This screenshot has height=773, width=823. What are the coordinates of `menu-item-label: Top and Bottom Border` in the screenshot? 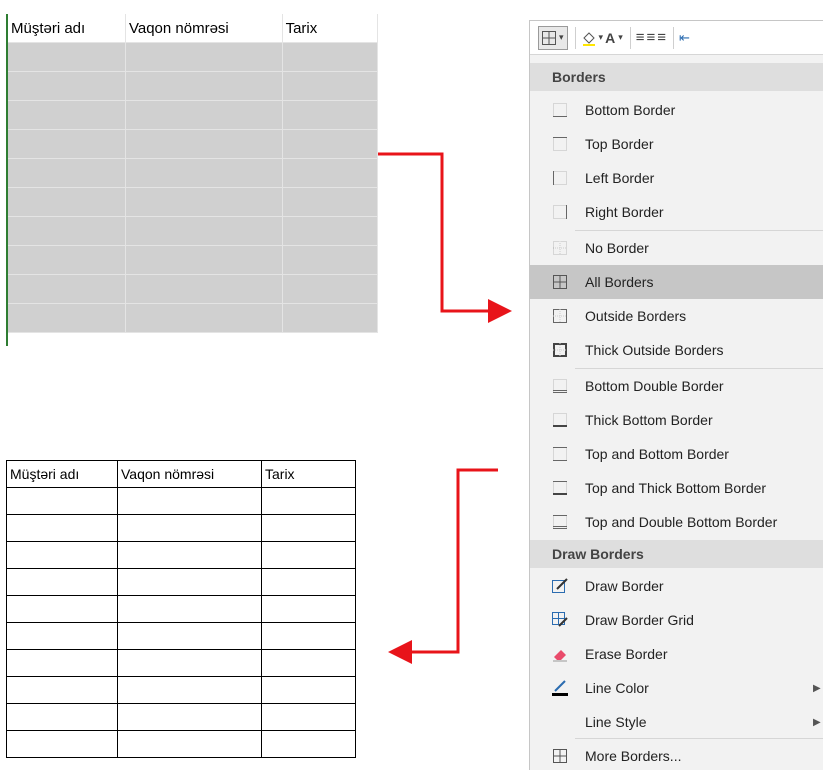 It's located at (657, 454).